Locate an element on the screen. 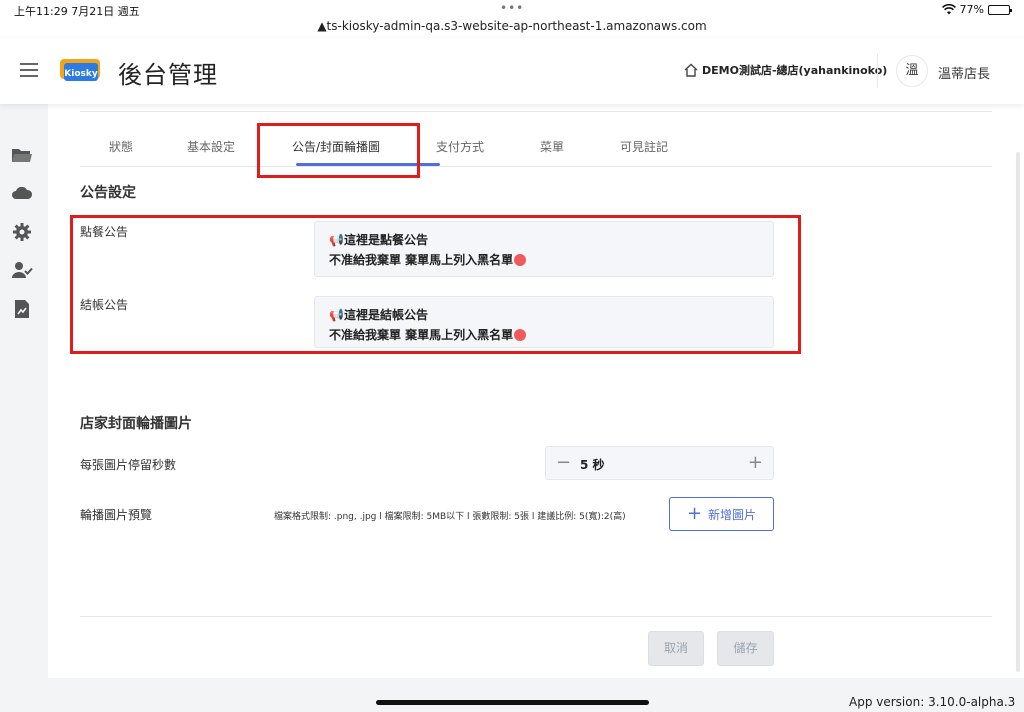  user-check-icon is located at coordinates (22, 270).